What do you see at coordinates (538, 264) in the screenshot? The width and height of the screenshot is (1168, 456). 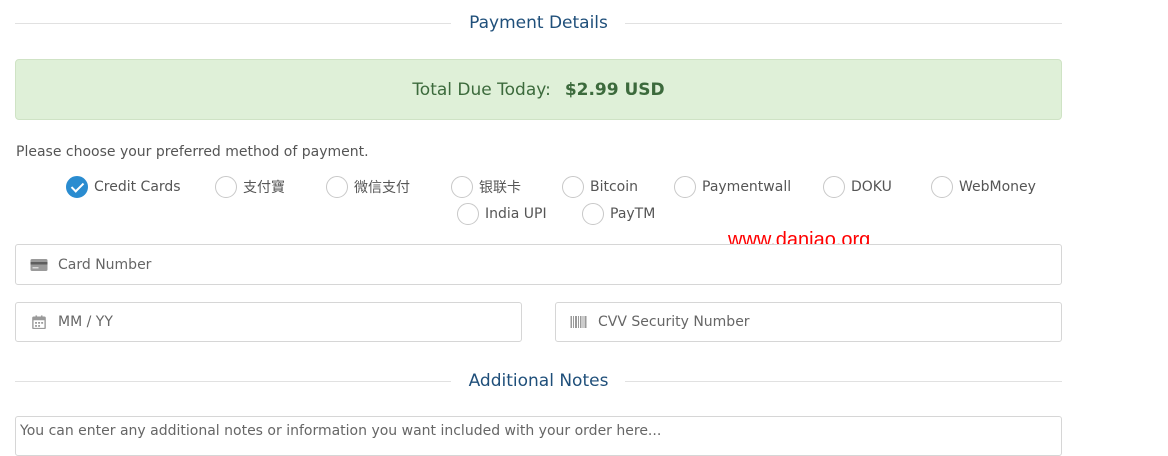 I see `card-number-field: Card Number` at bounding box center [538, 264].